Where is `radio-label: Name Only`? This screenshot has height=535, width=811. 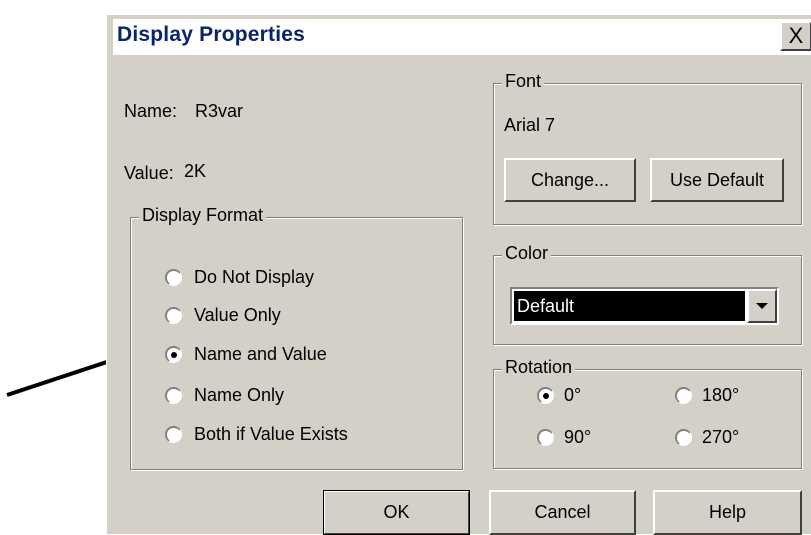
radio-label: Name Only is located at coordinates (239, 394).